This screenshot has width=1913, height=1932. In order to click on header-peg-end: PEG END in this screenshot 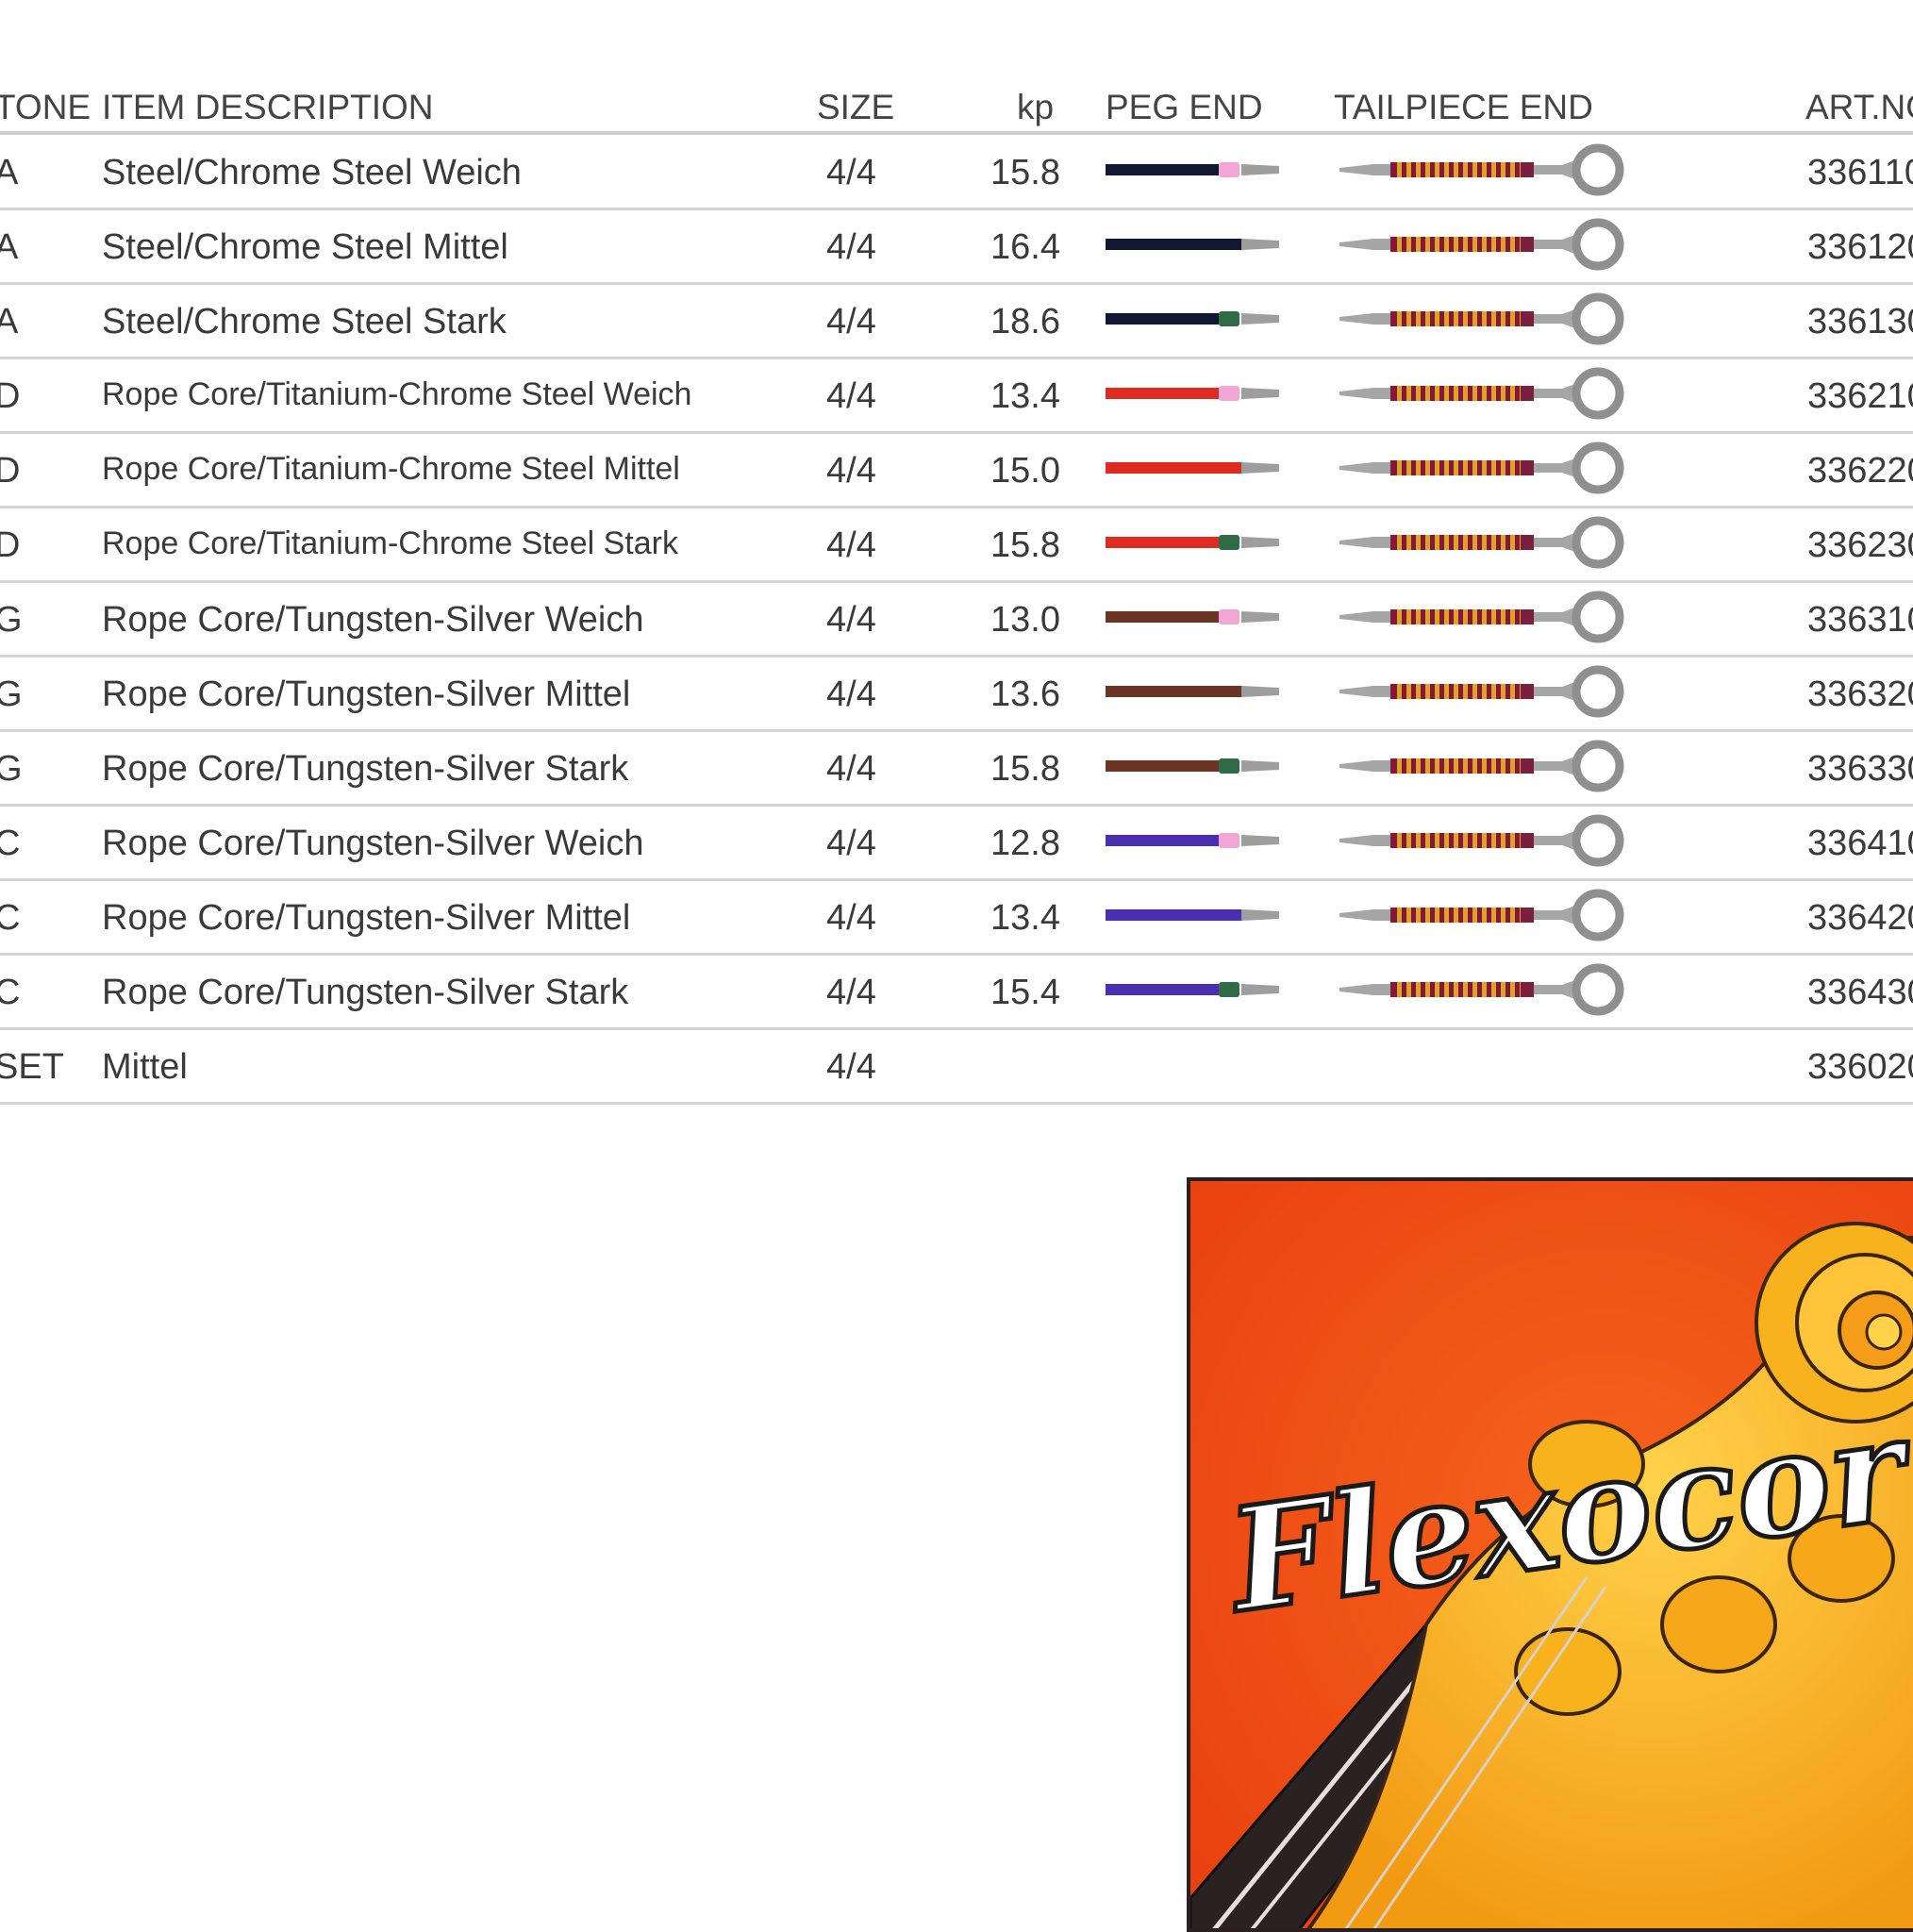, I will do `click(1185, 107)`.